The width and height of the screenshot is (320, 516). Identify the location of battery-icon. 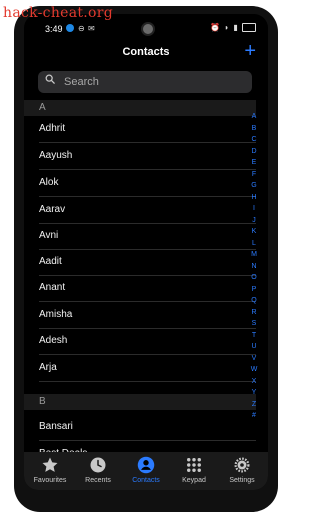
(249, 28).